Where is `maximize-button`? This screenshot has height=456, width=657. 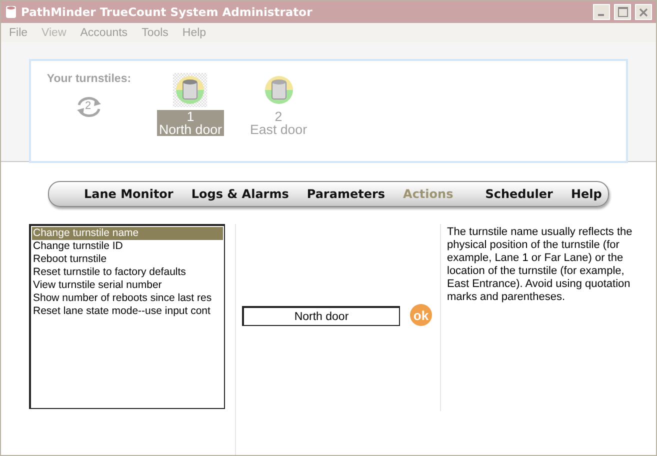
maximize-button is located at coordinates (622, 12).